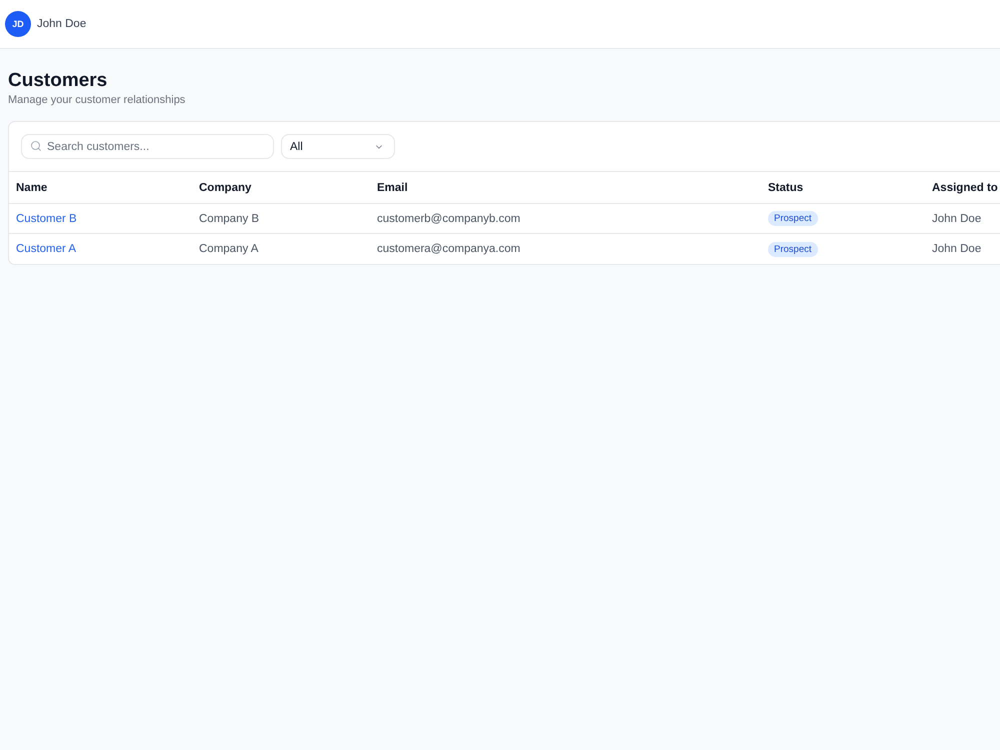 The height and width of the screenshot is (750, 1000). I want to click on email-cell-text: customera@companya.com, so click(449, 249).